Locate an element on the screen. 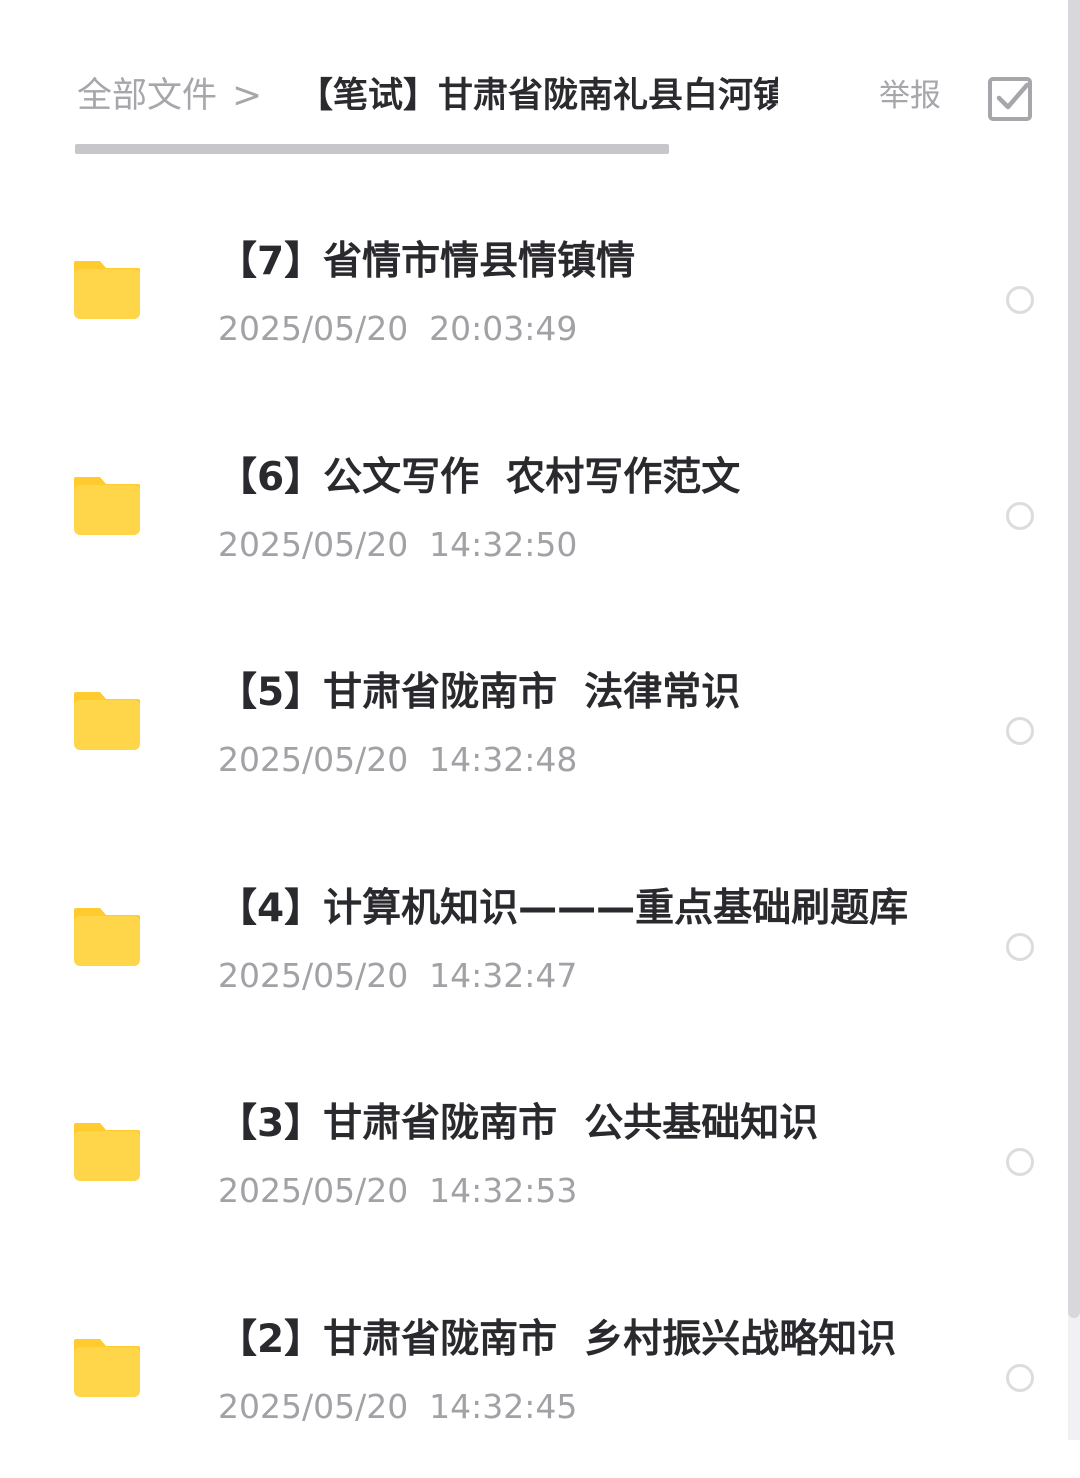 This screenshot has width=1080, height=1478. report-button: 举报 is located at coordinates (910, 96).